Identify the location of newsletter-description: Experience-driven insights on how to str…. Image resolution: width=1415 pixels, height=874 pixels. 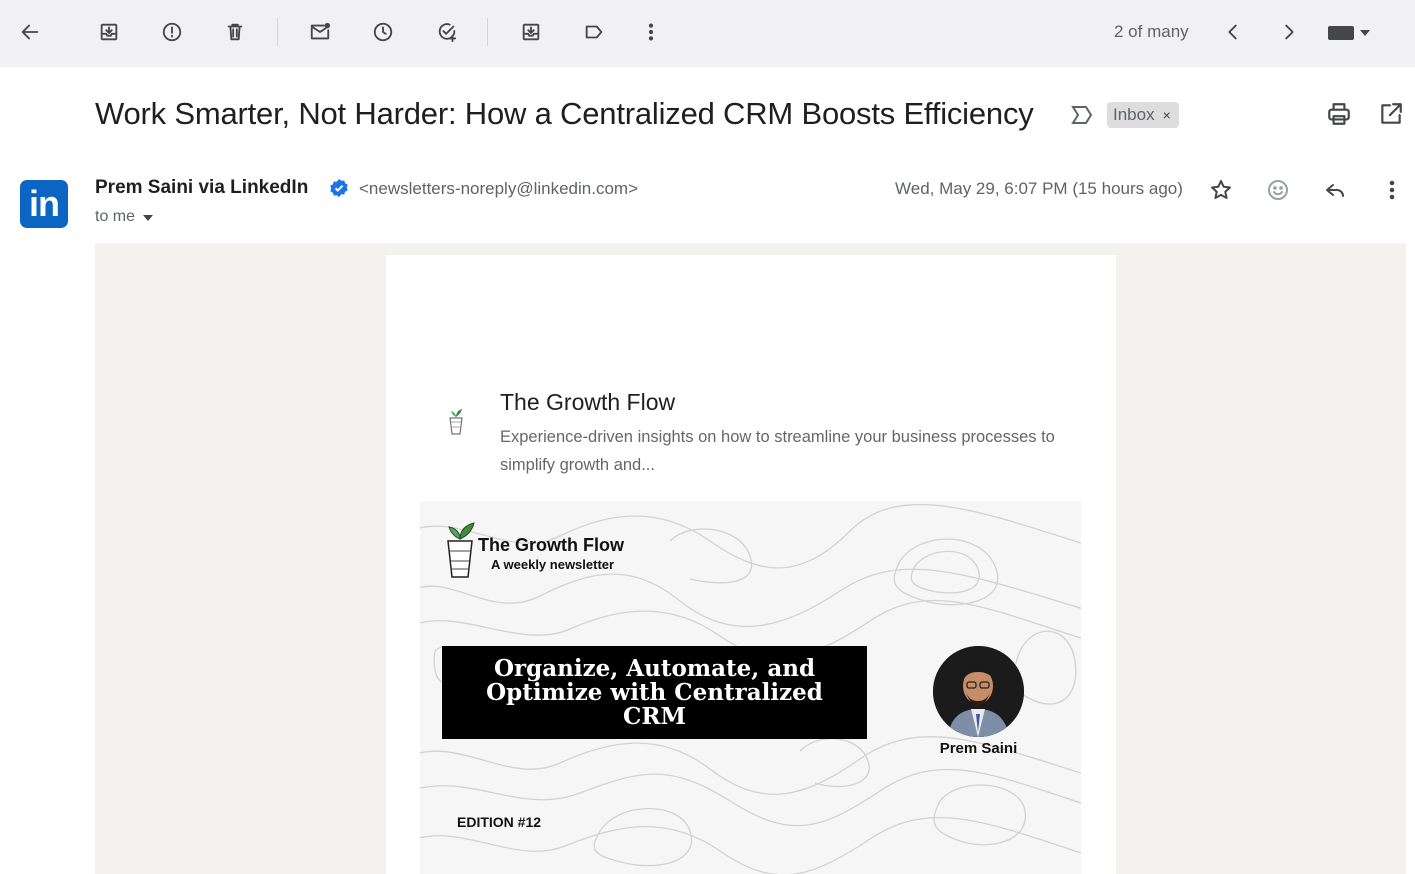
(777, 451).